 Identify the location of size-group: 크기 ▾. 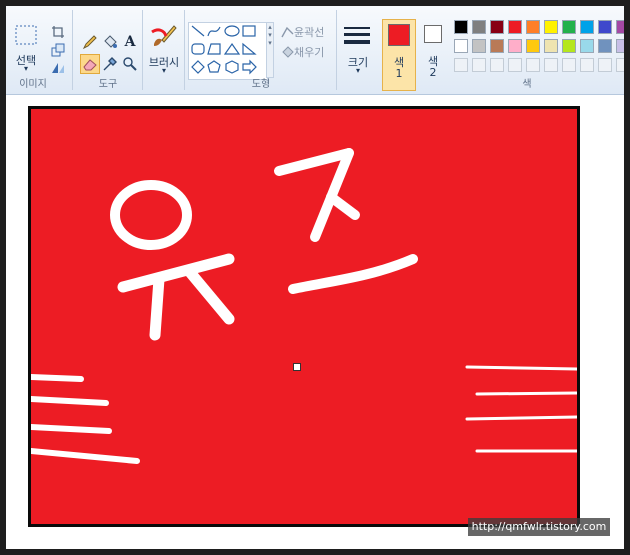
(358, 50).